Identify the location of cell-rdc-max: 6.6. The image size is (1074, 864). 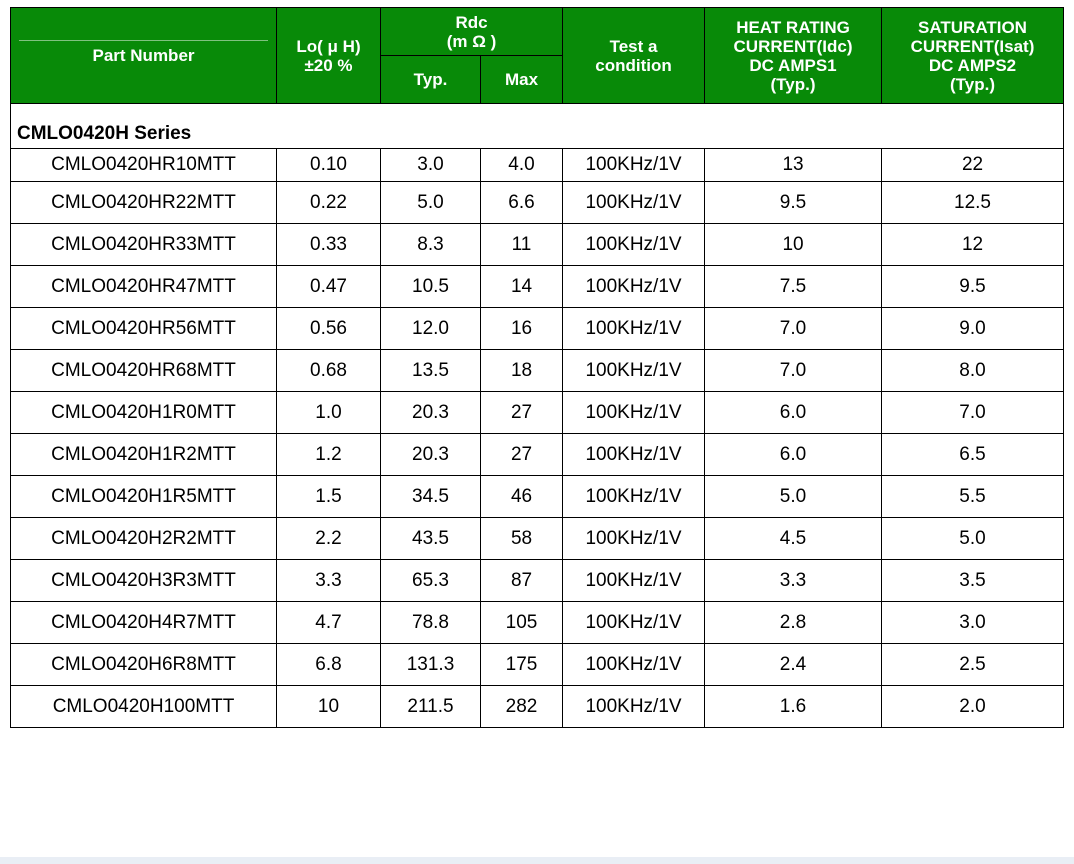
(521, 202).